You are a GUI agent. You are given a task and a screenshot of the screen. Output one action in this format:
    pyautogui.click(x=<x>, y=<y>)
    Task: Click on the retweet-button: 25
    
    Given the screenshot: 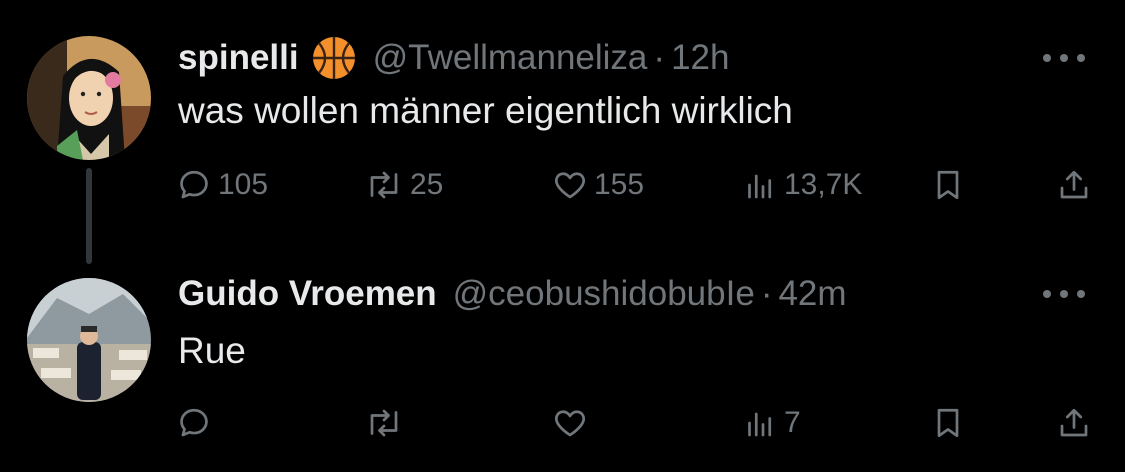 What is the action you would take?
    pyautogui.click(x=403, y=185)
    